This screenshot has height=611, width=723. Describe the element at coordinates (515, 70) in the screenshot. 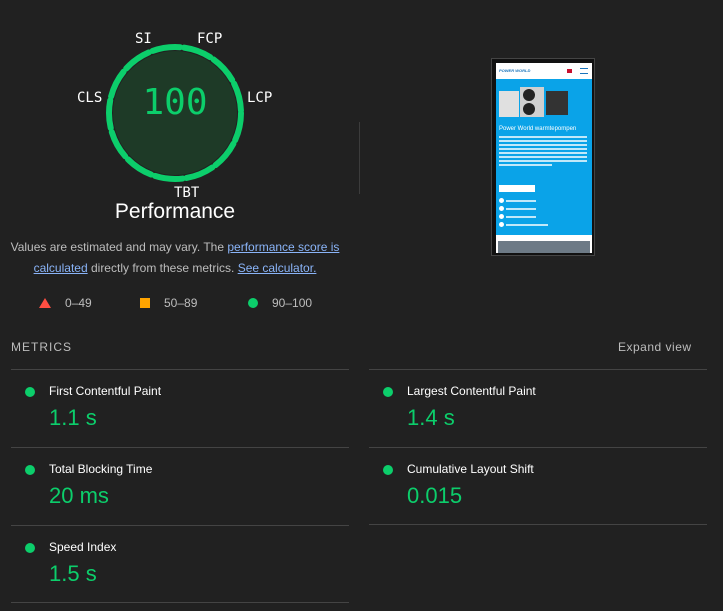

I see `thumbnail-logo: POWER WORLD` at that location.